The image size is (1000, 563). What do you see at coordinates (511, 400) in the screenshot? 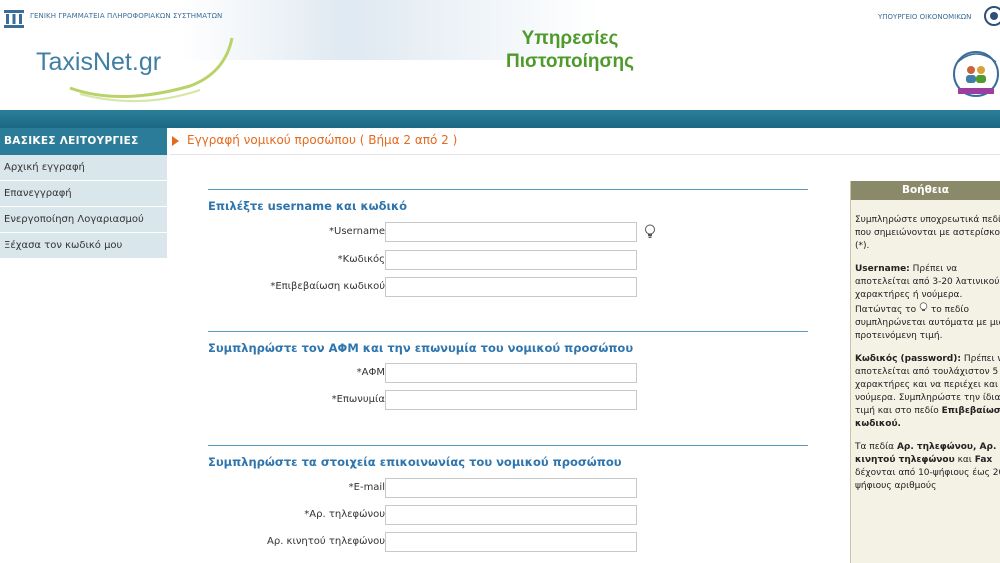
I see `company-name-input` at bounding box center [511, 400].